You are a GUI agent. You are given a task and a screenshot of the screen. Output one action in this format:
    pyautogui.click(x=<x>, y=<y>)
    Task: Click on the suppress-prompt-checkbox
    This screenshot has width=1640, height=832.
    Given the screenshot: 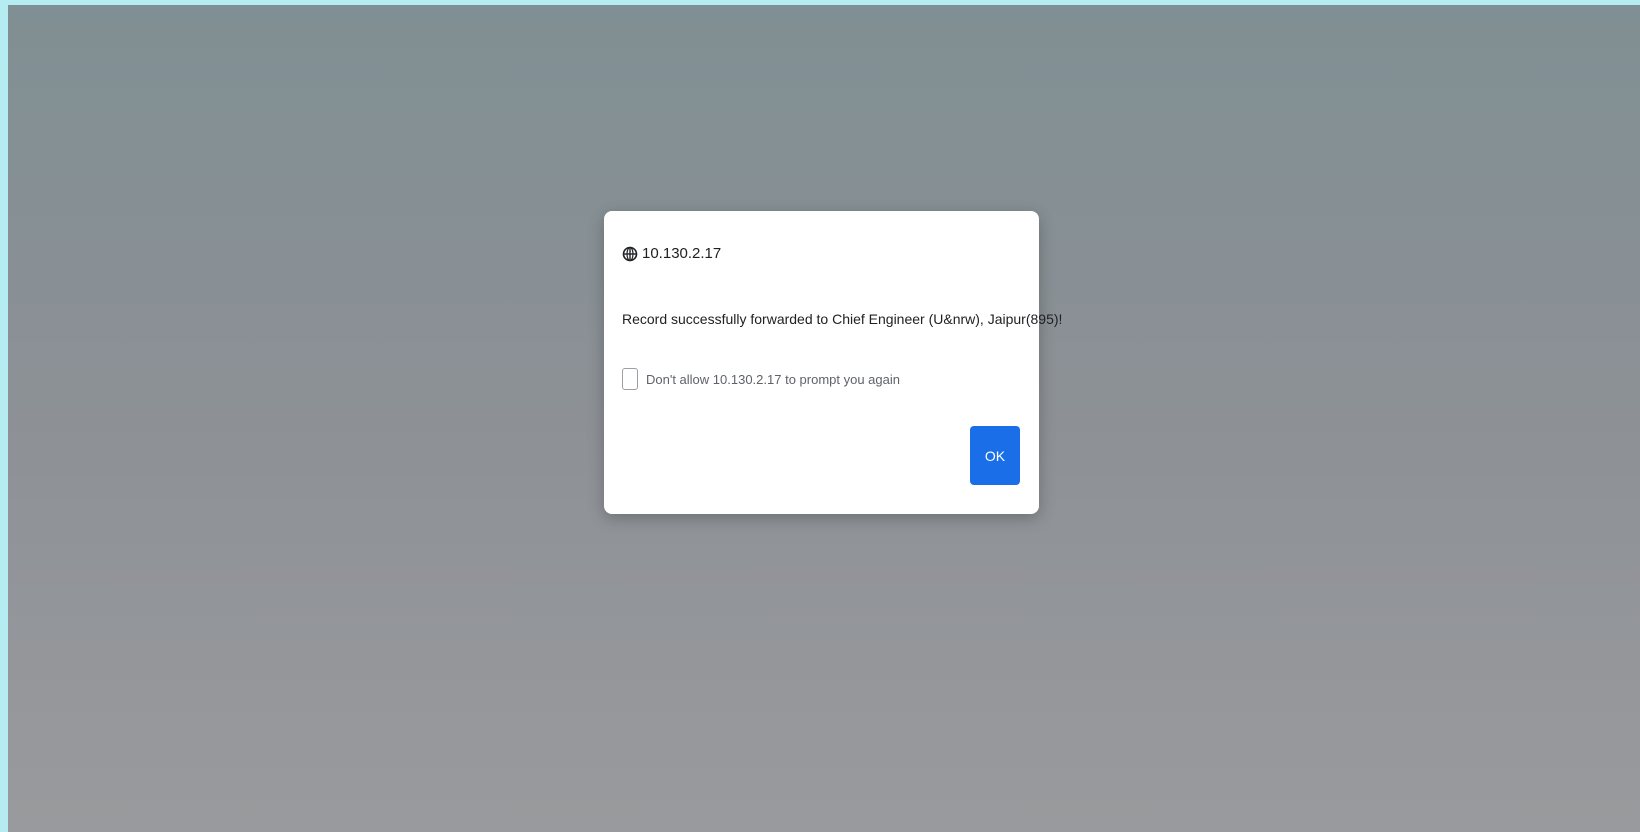 What is the action you would take?
    pyautogui.click(x=630, y=379)
    